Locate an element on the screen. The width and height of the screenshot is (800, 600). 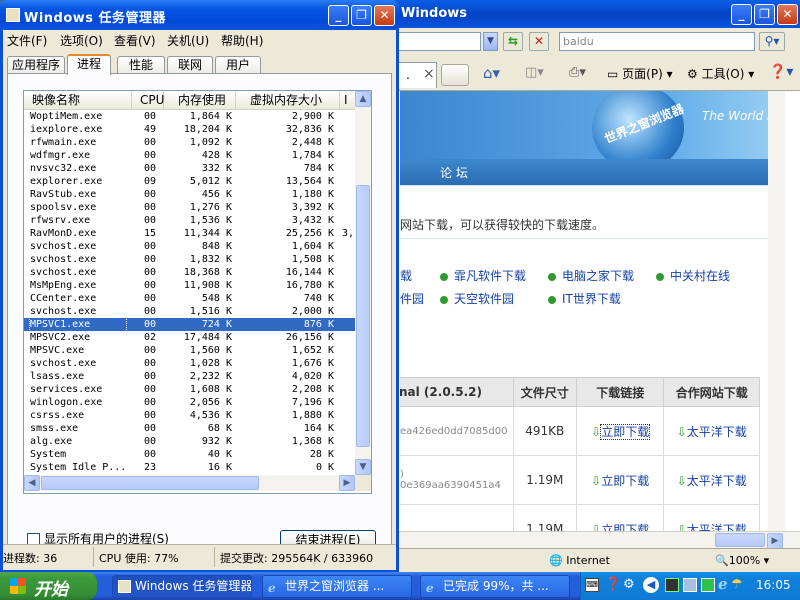
menu-file: 文件(F) is located at coordinates (27, 40).